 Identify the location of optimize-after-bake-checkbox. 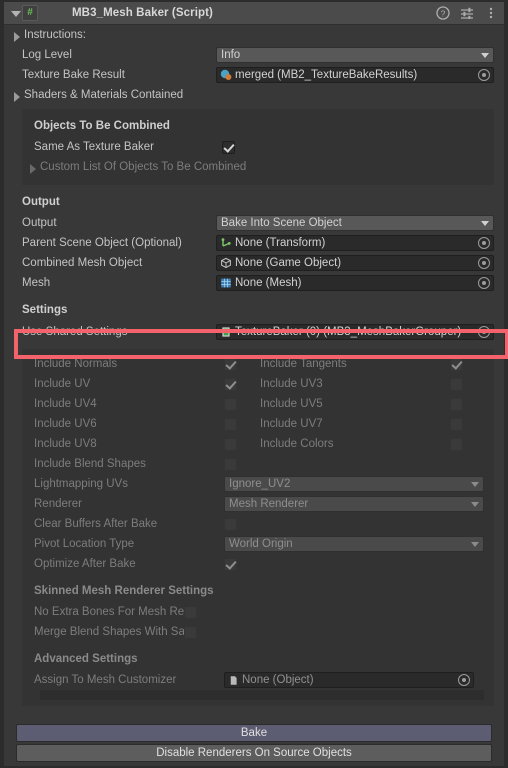
(230, 564).